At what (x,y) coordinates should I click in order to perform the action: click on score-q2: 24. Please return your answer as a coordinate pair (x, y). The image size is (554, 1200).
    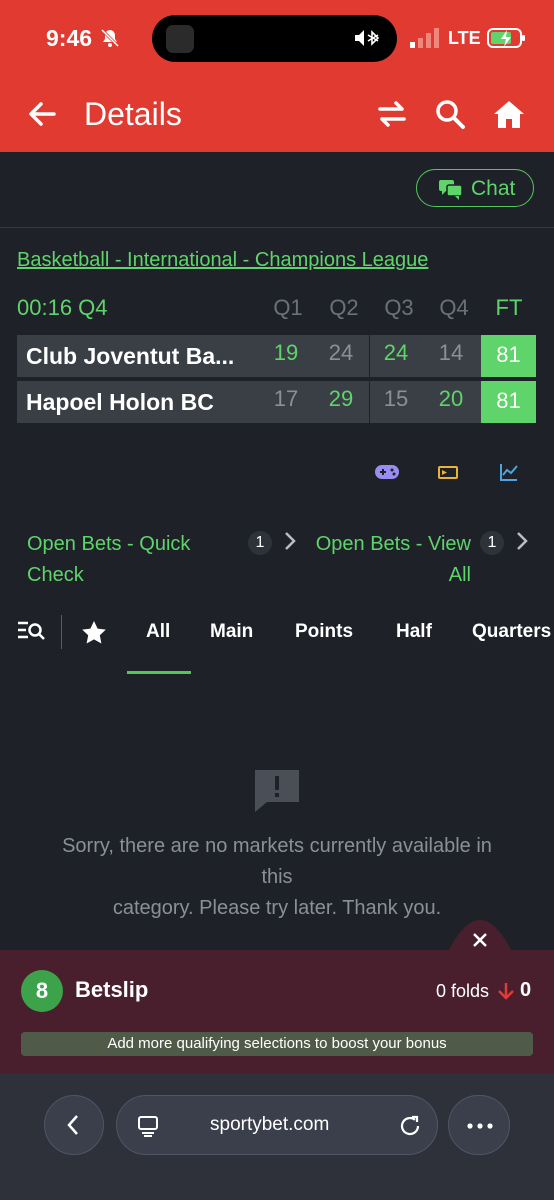
    Looking at the image, I should click on (341, 352).